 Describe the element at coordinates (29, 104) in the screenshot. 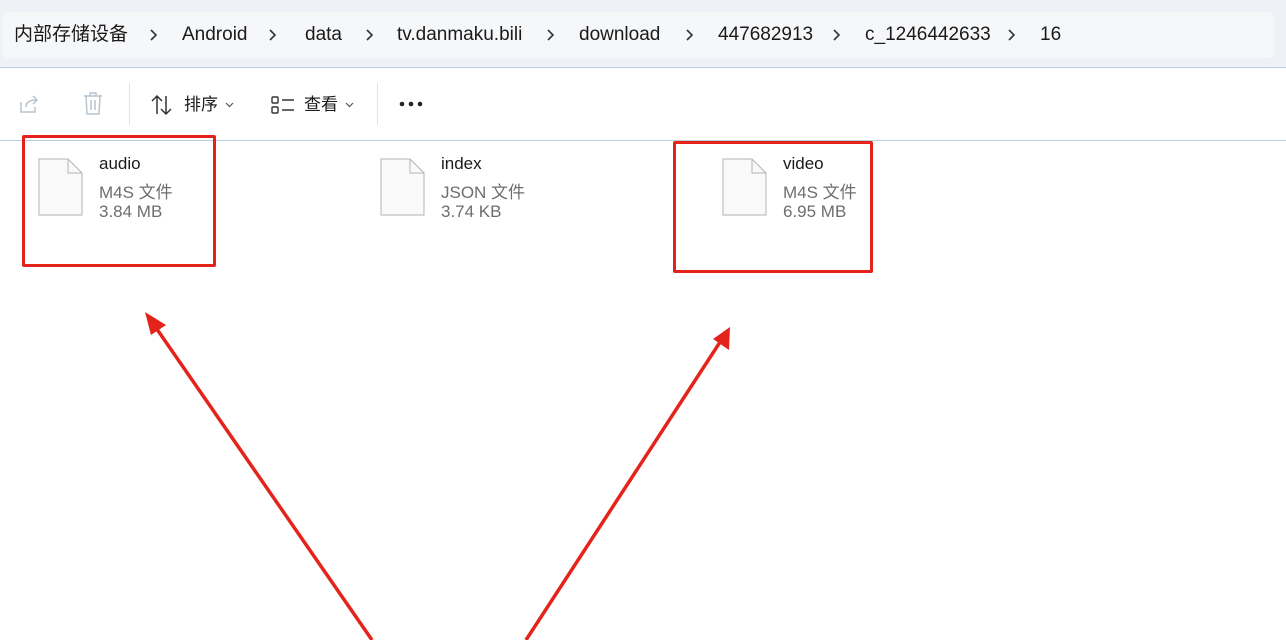

I see `share-icon` at that location.